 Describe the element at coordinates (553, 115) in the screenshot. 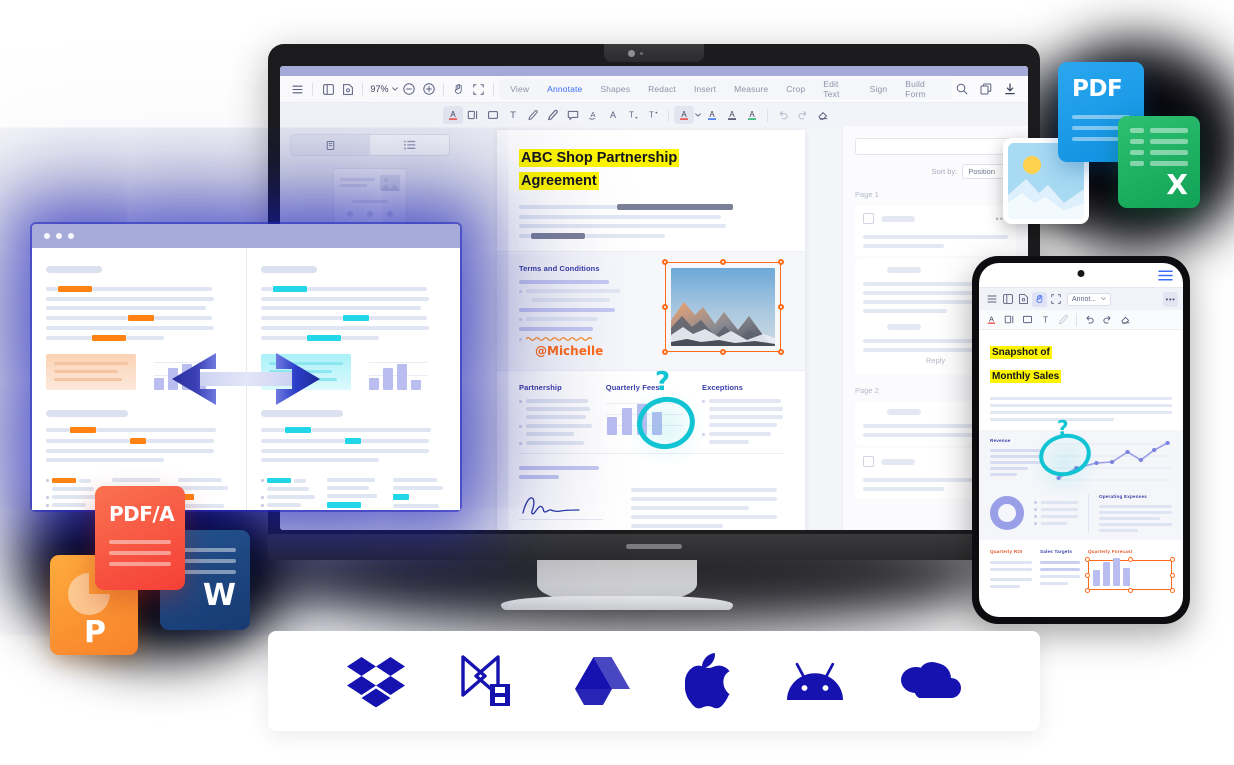

I see `marker-icon` at that location.